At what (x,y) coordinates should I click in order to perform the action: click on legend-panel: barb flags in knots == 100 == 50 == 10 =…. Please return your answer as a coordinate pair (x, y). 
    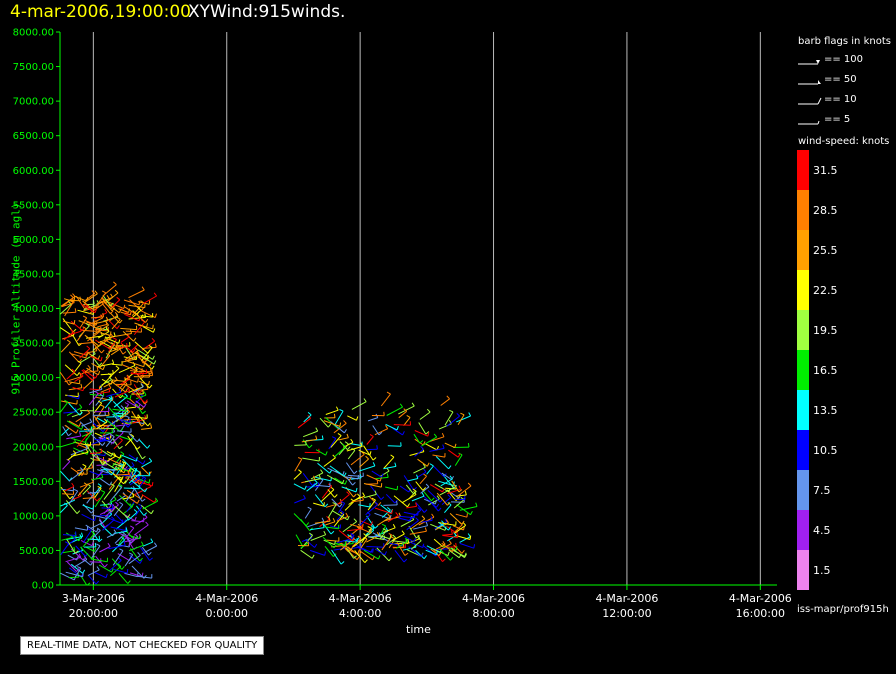
    Looking at the image, I should click on (844, 326).